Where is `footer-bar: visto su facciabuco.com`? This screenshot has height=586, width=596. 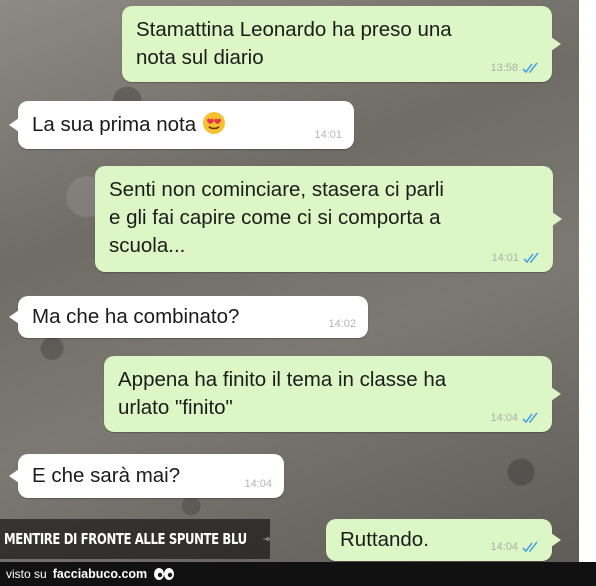
footer-bar: visto su facciabuco.com is located at coordinates (298, 574).